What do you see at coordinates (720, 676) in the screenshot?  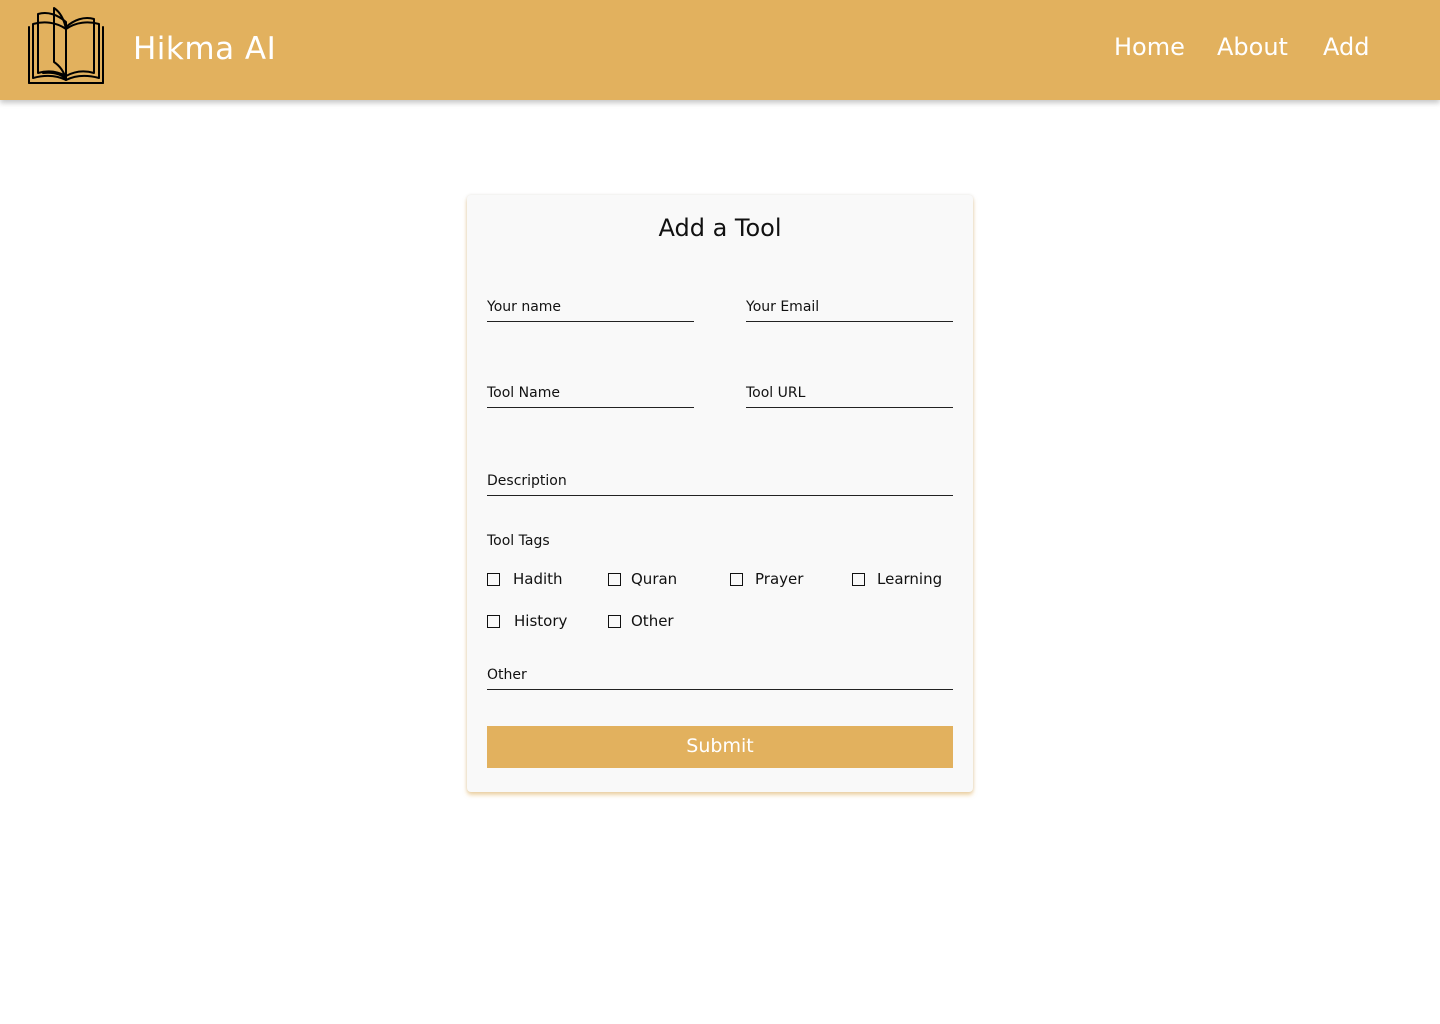 I see `other-tag-field: Other` at bounding box center [720, 676].